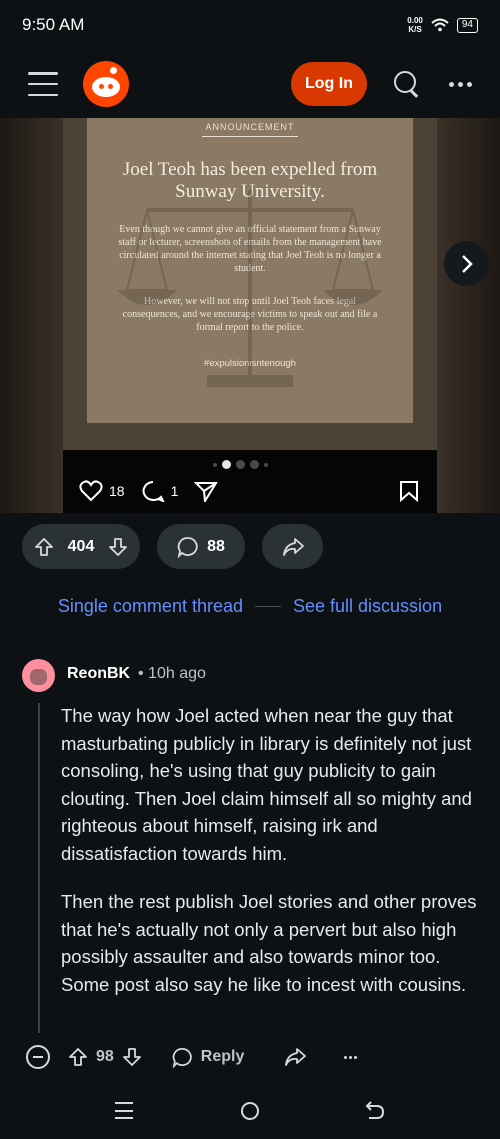  Describe the element at coordinates (222, 1056) in the screenshot. I see `reply-label: Reply` at that location.